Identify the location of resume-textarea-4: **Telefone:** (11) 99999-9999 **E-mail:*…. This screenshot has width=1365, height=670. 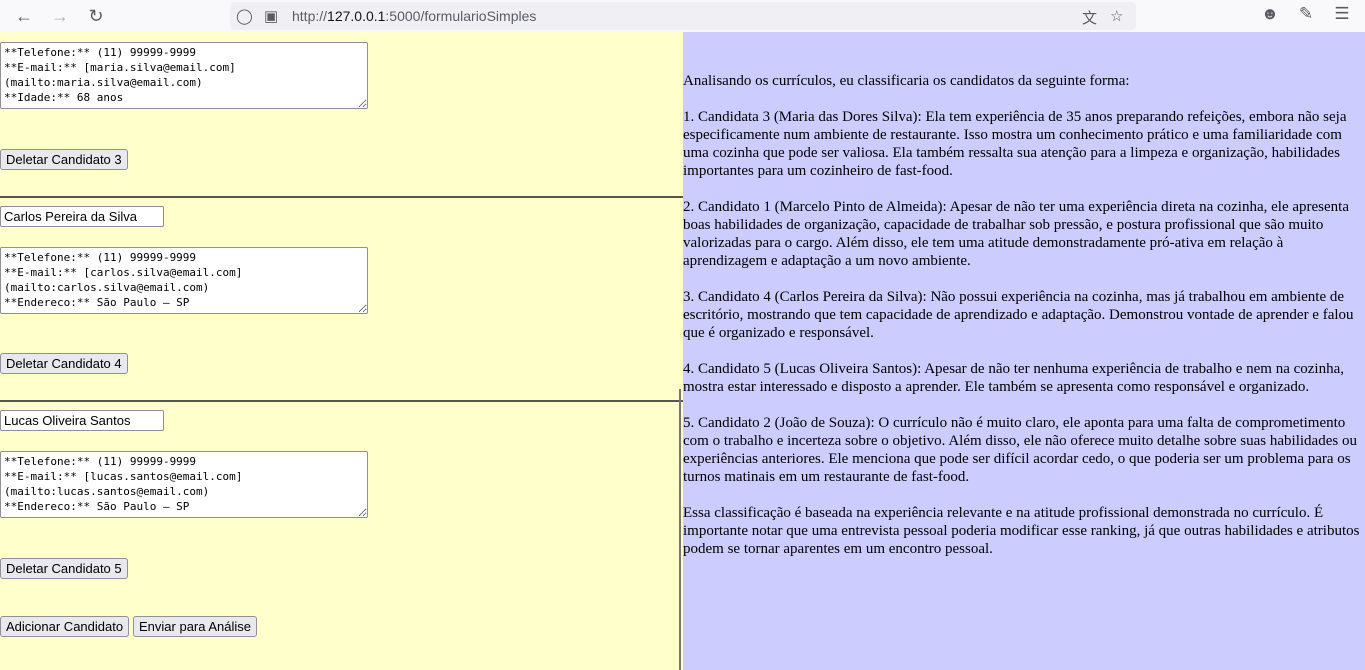
(184, 280).